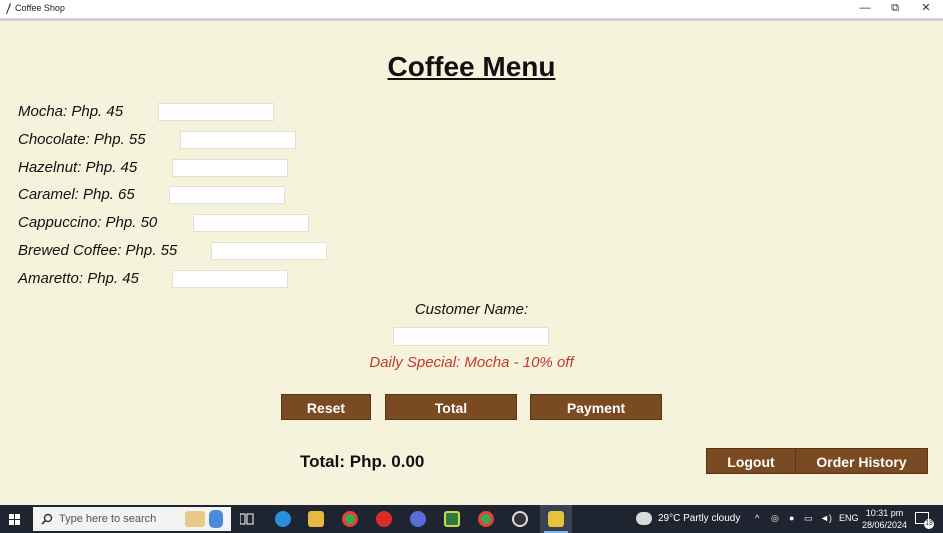 This screenshot has height=533, width=943. I want to click on chevron-up-icon: ^, so click(757, 518).